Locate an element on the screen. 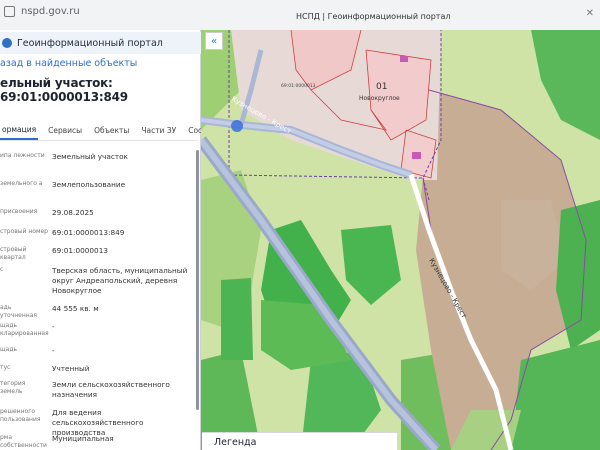 This screenshot has width=600, height=450. attr-label: присвоения is located at coordinates (19, 211).